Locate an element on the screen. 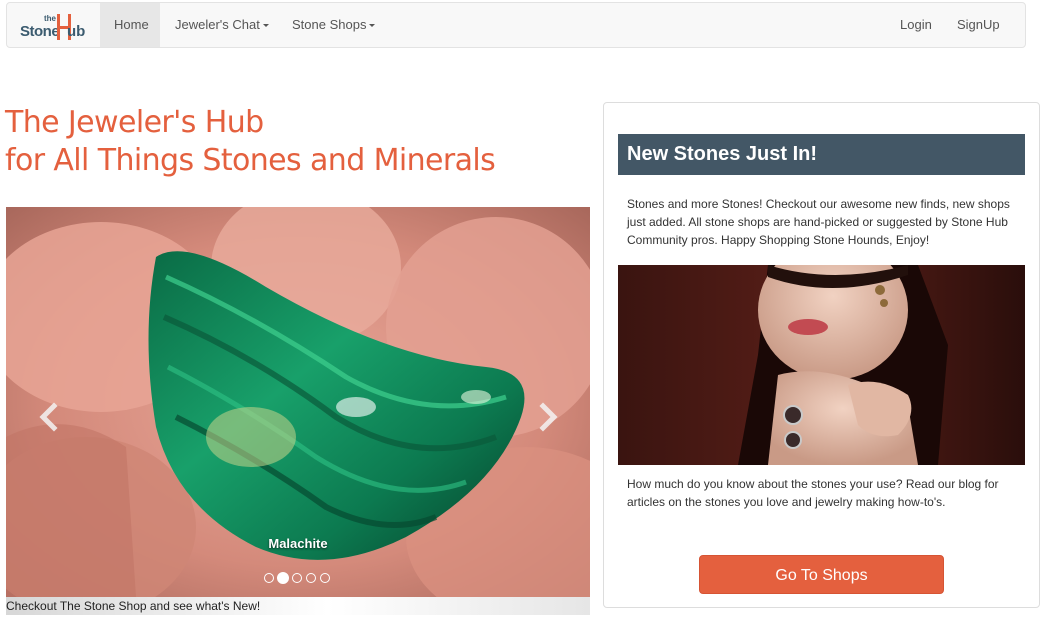 The image size is (1047, 621). nav-signup: SignUp is located at coordinates (978, 25).